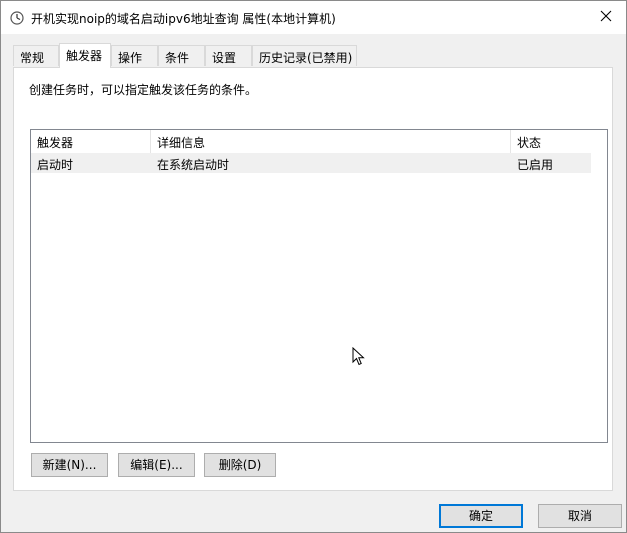 This screenshot has width=627, height=533. I want to click on window-title: 开机实现noip的域名启动ipv6地址查询 属性(本地计算机), so click(183, 19).